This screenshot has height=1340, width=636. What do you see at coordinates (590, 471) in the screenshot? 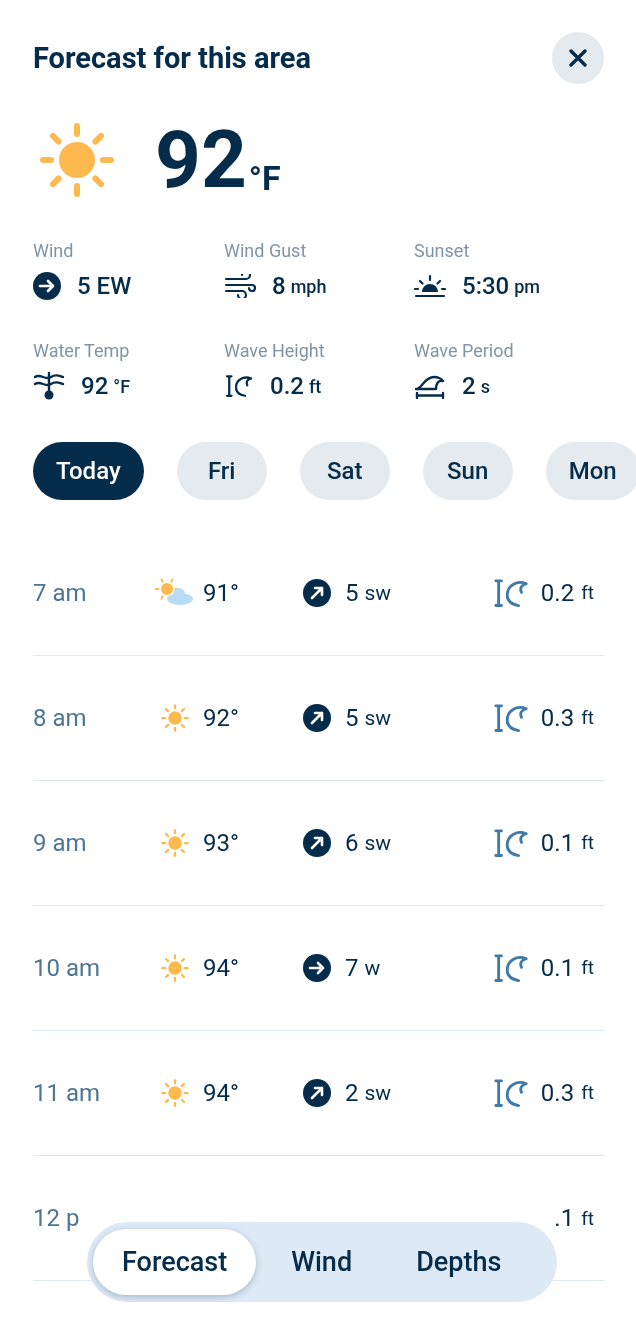
I see `day-tab: Mon` at bounding box center [590, 471].